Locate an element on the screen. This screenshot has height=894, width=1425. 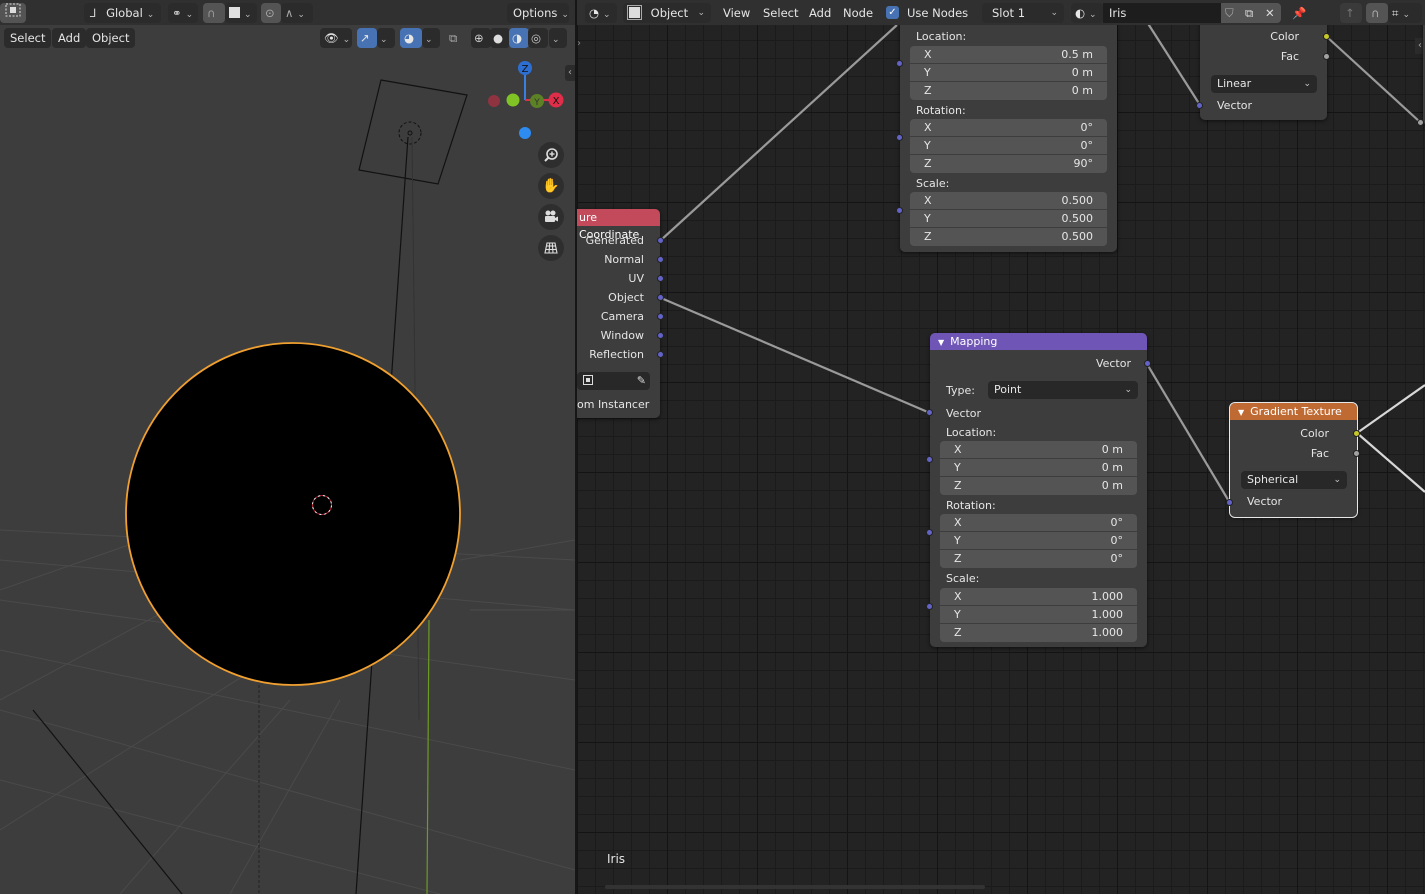
scale-z-field: Z 1.000 is located at coordinates (1038, 633).